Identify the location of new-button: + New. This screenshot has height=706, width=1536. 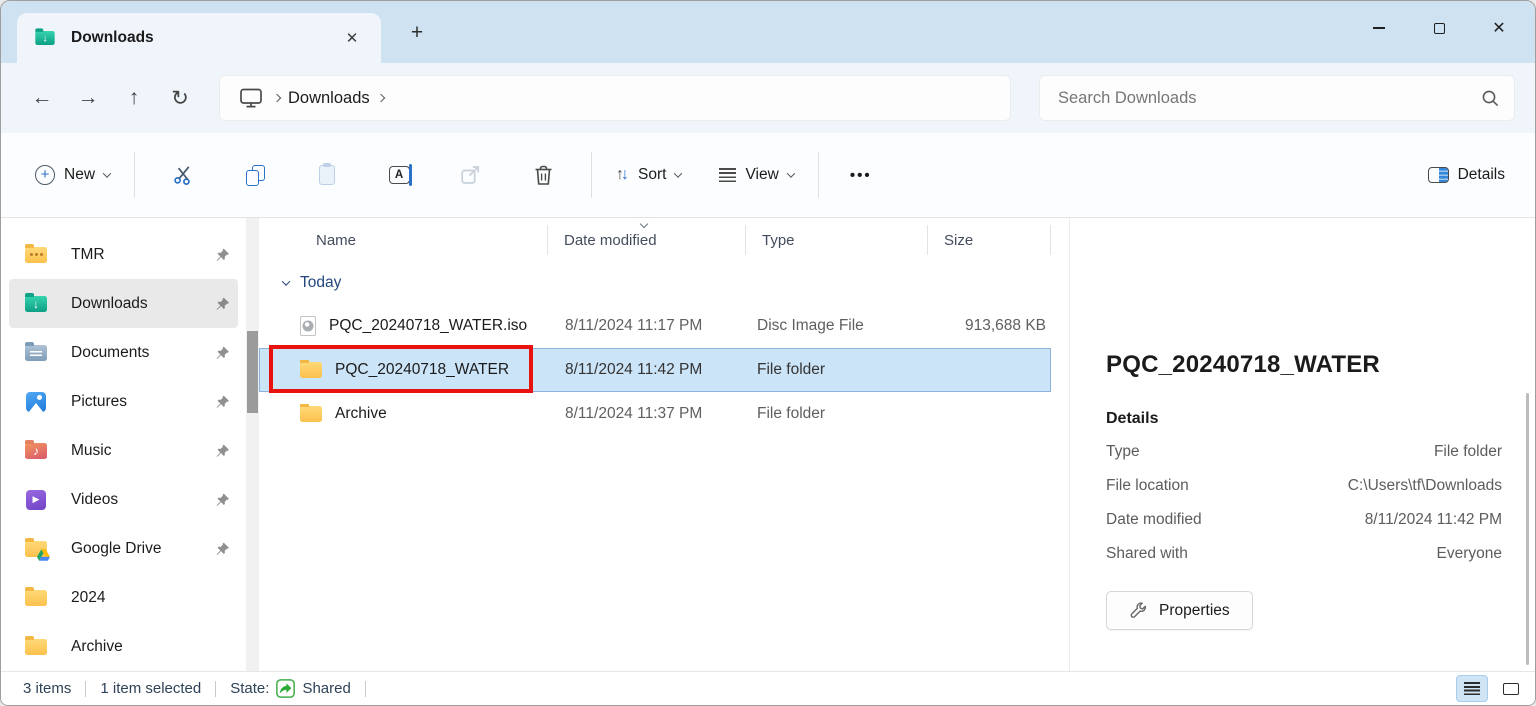
(72, 175).